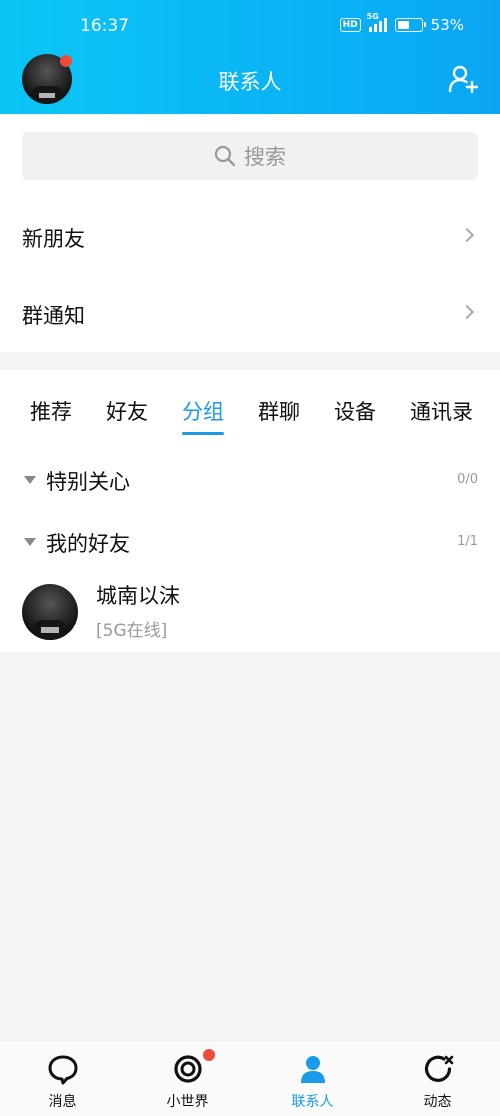  Describe the element at coordinates (350, 25) in the screenshot. I see `hd-icon: HD` at that location.